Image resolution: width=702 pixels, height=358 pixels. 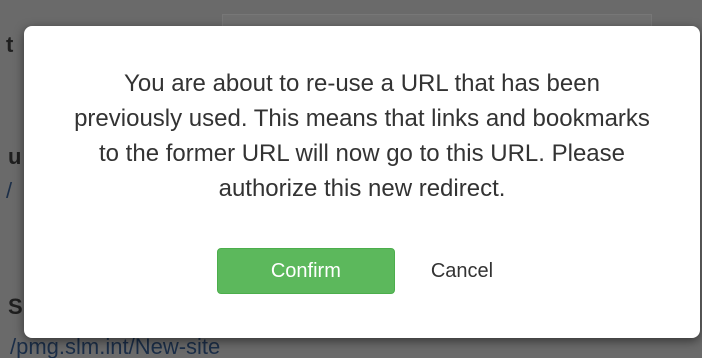 I want to click on background-text-fragment: t, so click(x=10, y=44).